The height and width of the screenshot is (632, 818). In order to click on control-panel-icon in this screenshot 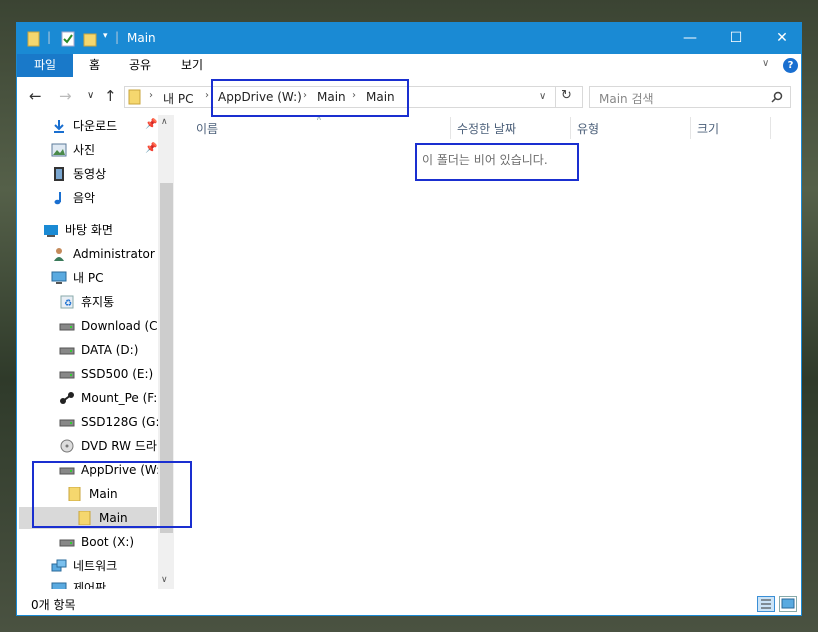, I will do `click(59, 585)`.